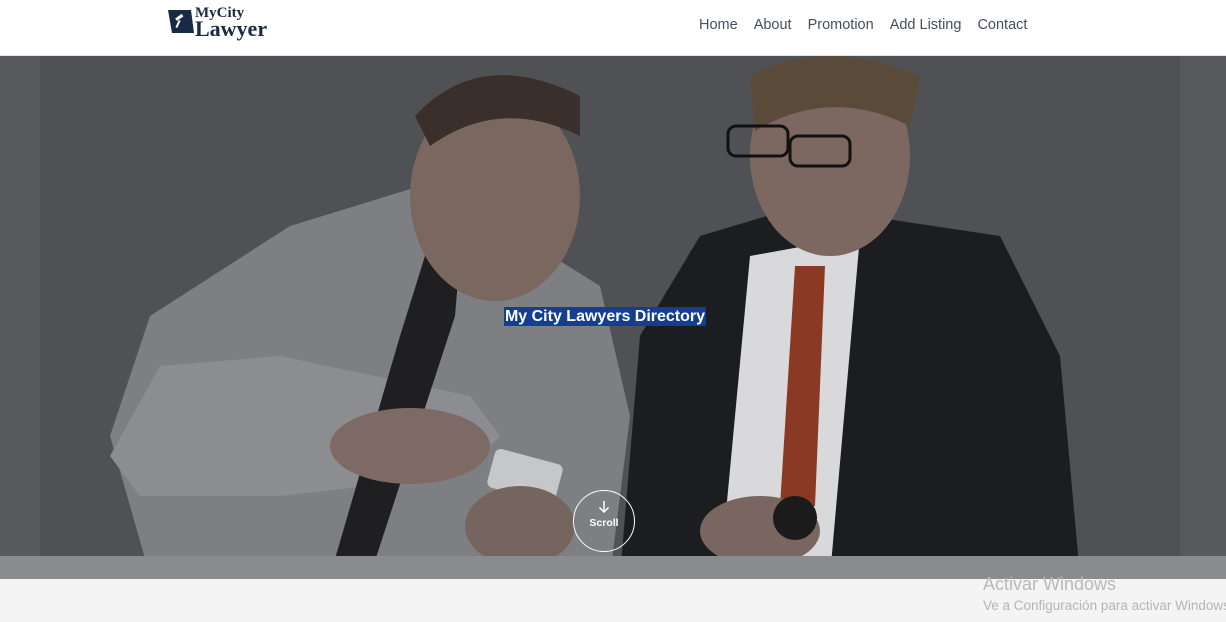 The image size is (1226, 622). What do you see at coordinates (926, 25) in the screenshot?
I see `nav-add-listing: Add Listing` at bounding box center [926, 25].